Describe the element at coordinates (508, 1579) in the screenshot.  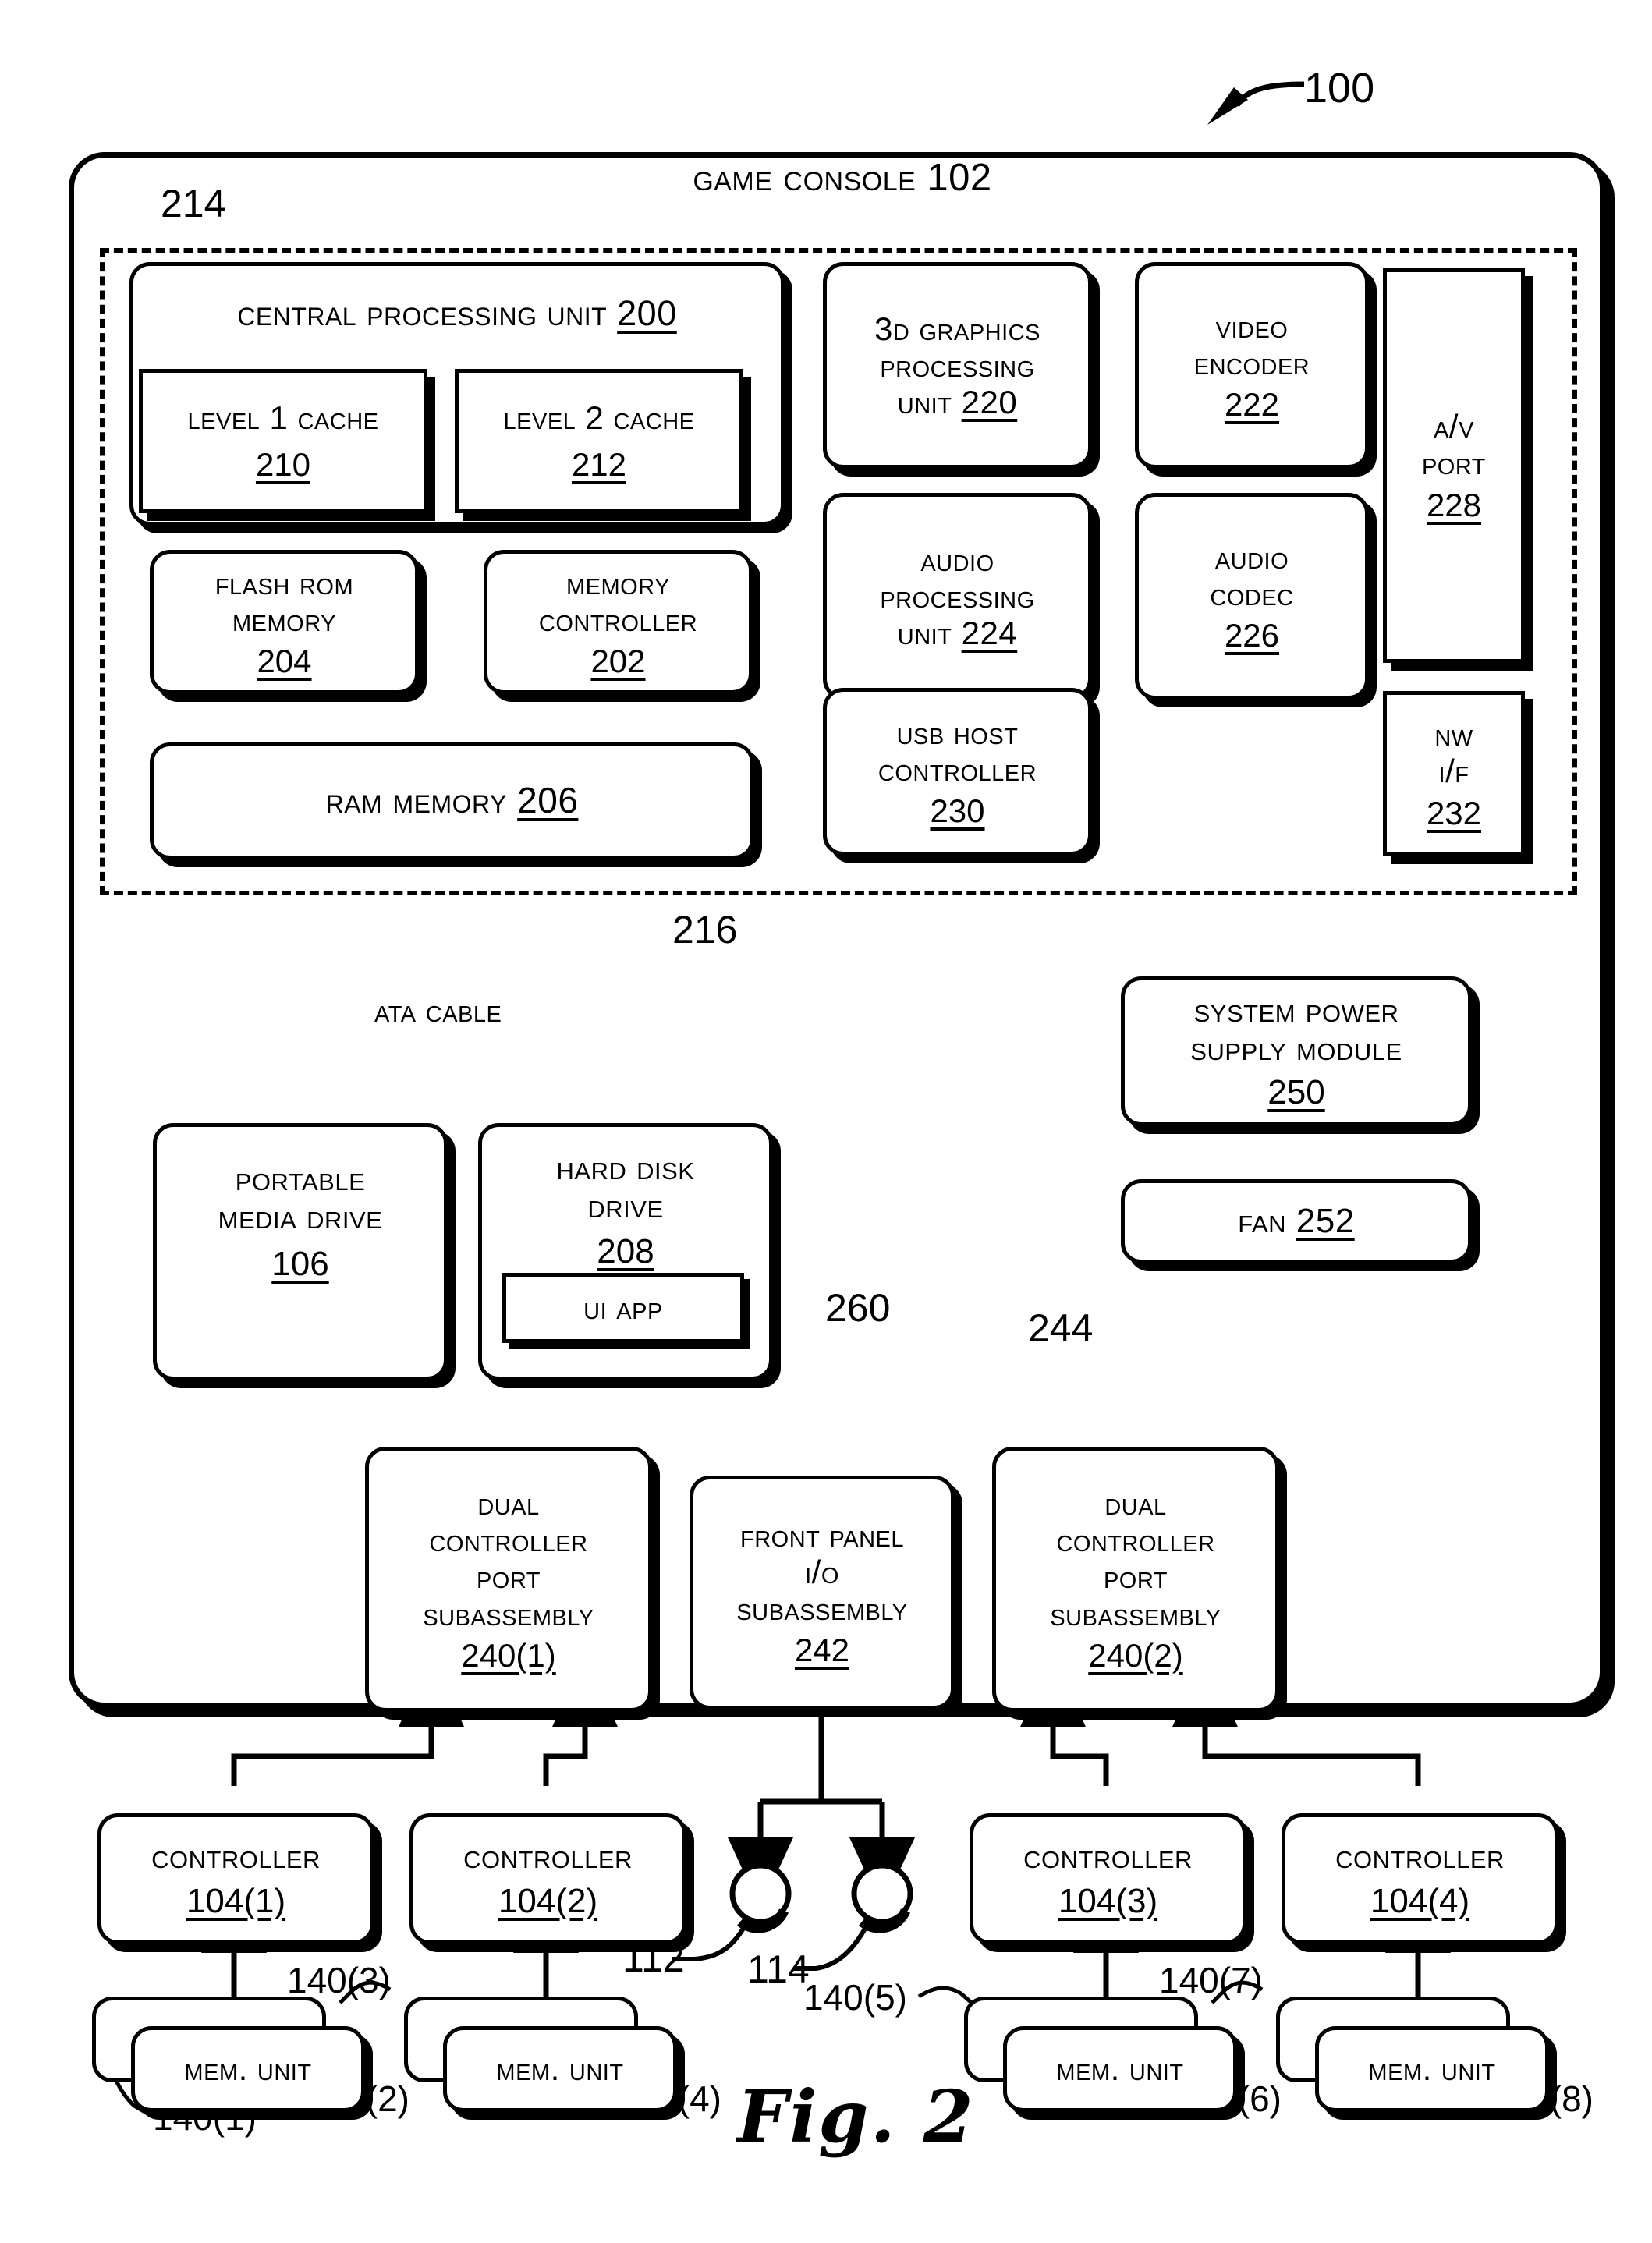
I see `block-dual-controller-port-subassembly-1: Dual Controller Port Subassembly 240(1)` at that location.